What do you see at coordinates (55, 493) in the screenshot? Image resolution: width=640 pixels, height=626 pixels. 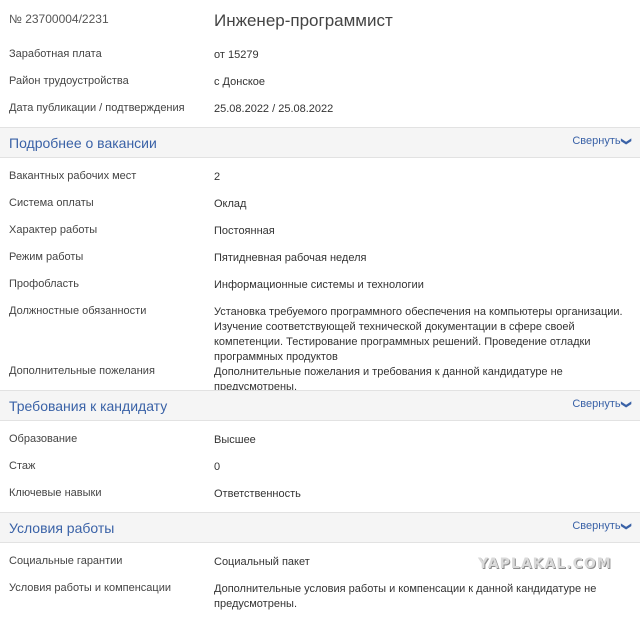 I see `row-label: Ключевые навыки` at bounding box center [55, 493].